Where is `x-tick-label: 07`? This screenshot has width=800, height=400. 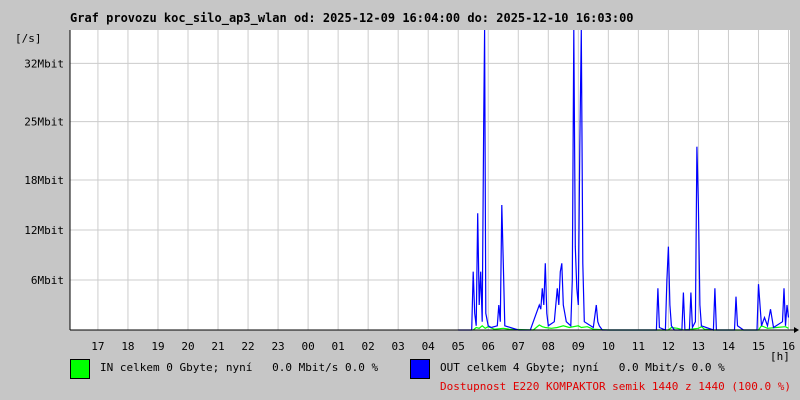
x-tick-label: 07 is located at coordinates (518, 346).